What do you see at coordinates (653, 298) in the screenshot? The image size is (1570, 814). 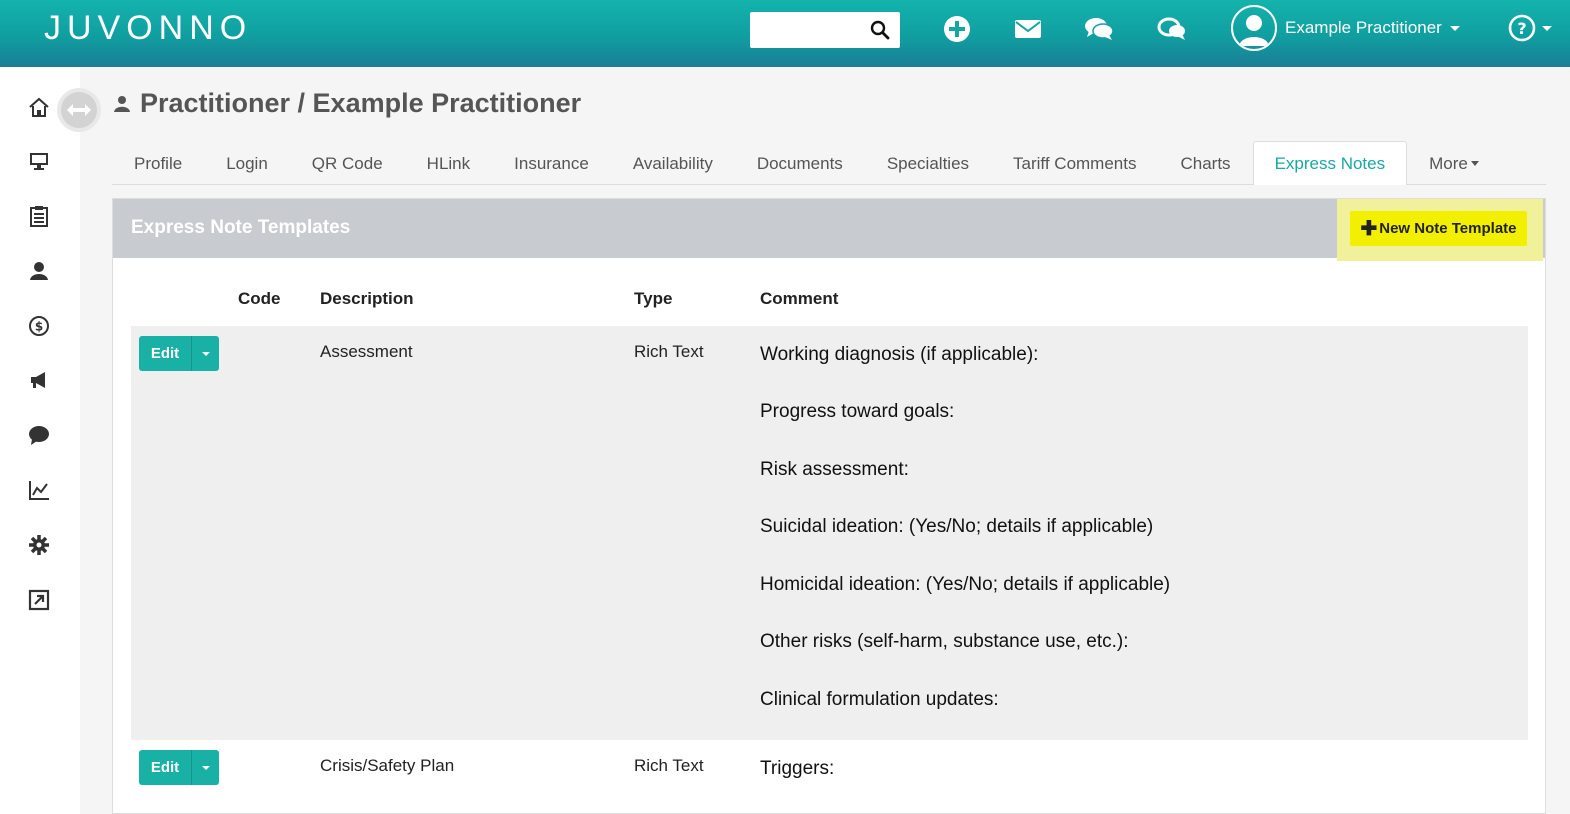 I see `column-header-type: Type` at bounding box center [653, 298].